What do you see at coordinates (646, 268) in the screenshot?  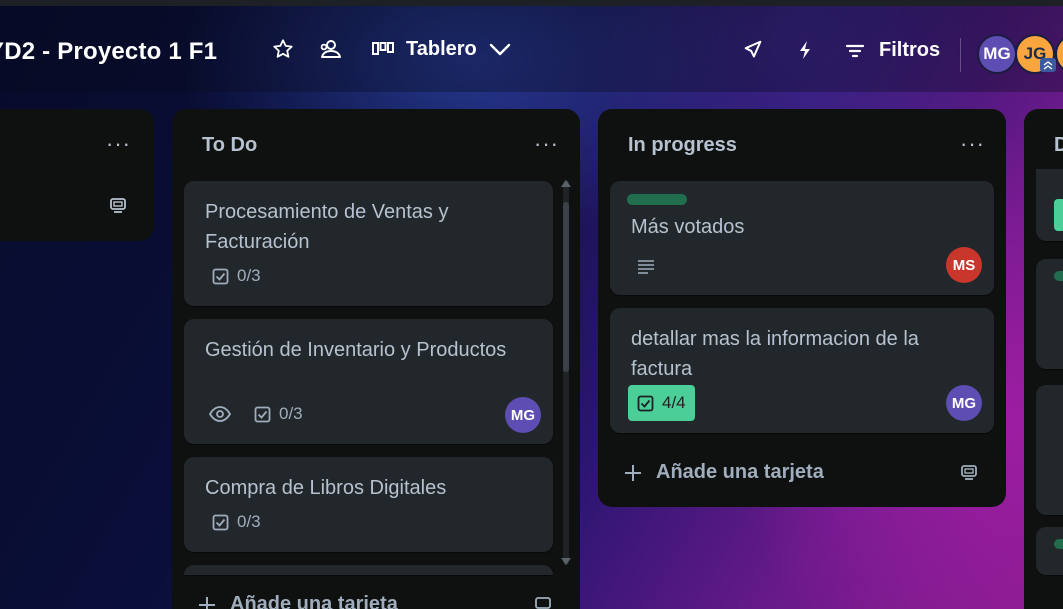 I see `description-icon` at bounding box center [646, 268].